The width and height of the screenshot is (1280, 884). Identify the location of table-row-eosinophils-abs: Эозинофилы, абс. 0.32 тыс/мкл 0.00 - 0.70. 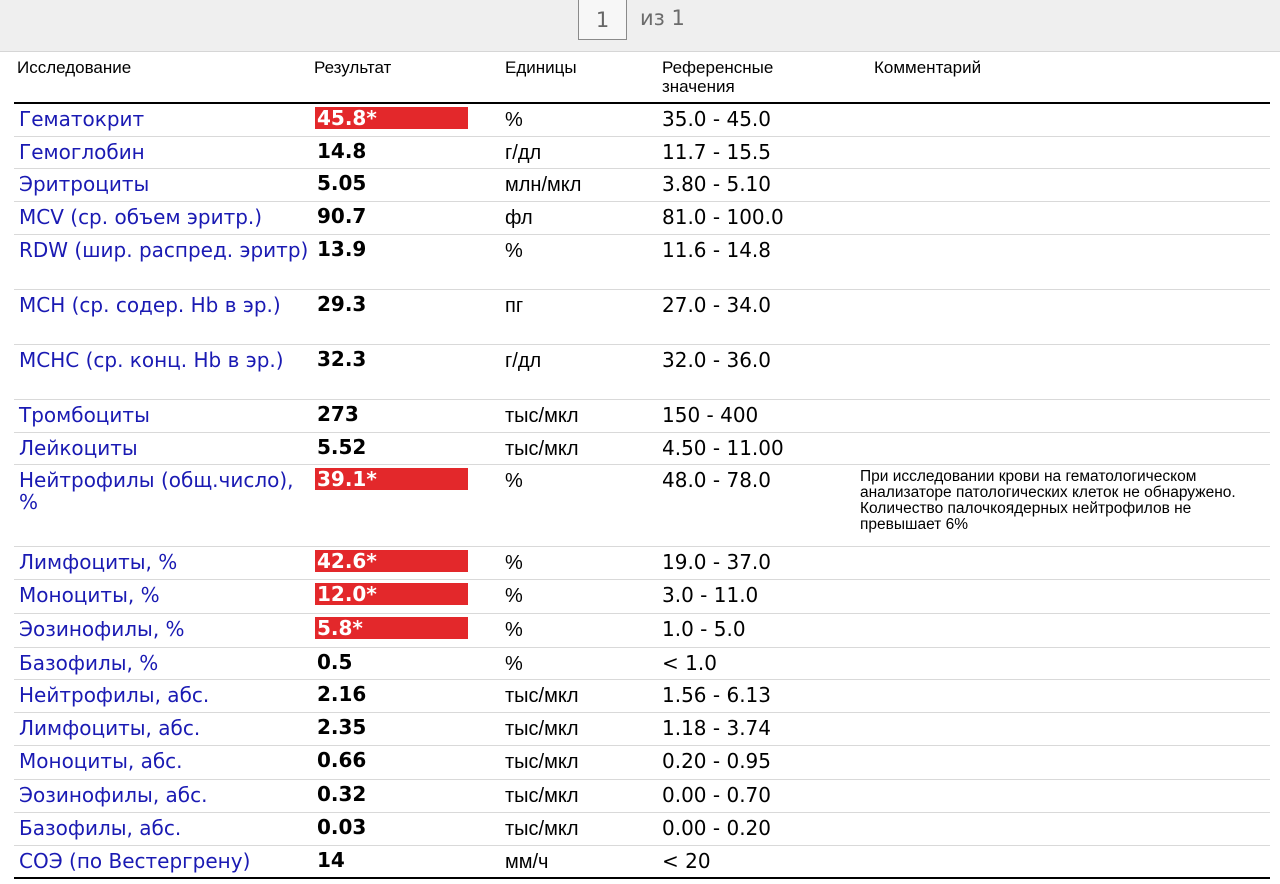
(642, 796).